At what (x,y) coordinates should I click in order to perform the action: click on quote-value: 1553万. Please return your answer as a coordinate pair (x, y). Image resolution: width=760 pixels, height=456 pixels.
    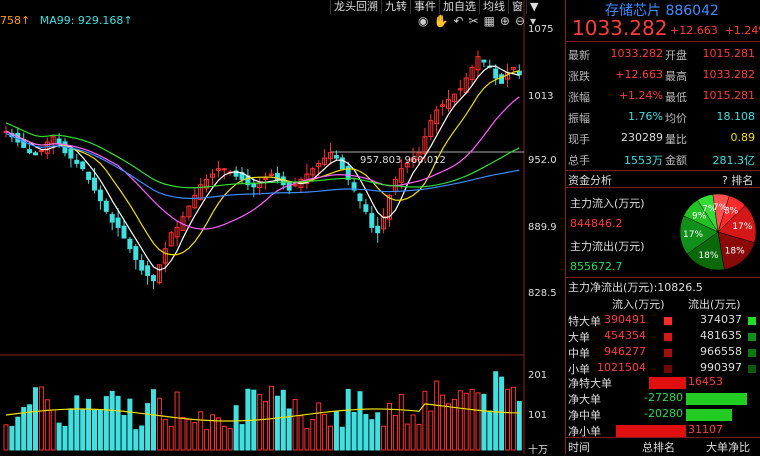
    Looking at the image, I should click on (643, 160).